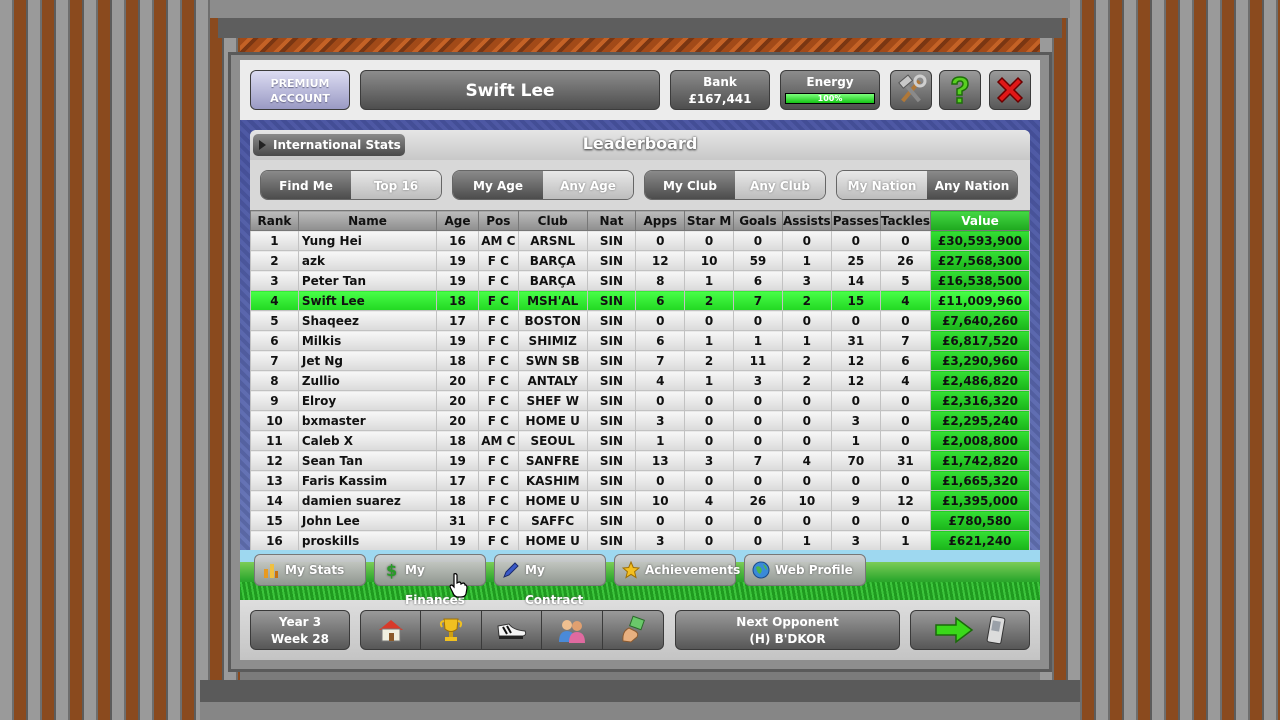 This screenshot has width=1280, height=720. I want to click on cell-goals: 7, so click(757, 460).